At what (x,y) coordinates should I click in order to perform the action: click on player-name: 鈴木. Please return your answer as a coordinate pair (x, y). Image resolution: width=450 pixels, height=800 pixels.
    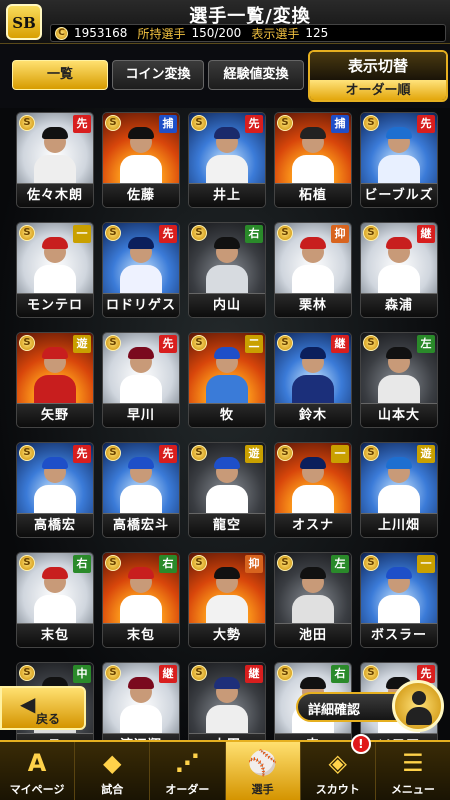
    Looking at the image, I should click on (313, 415).